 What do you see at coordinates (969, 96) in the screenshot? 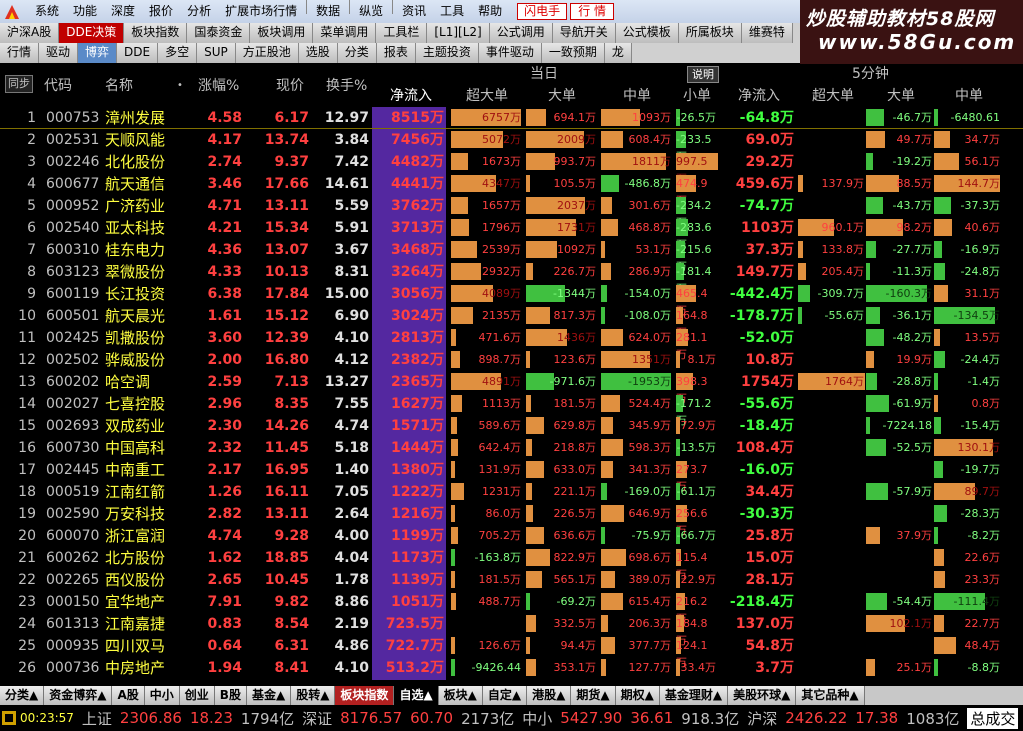
I see `subheader-five: 中单` at bounding box center [969, 96].